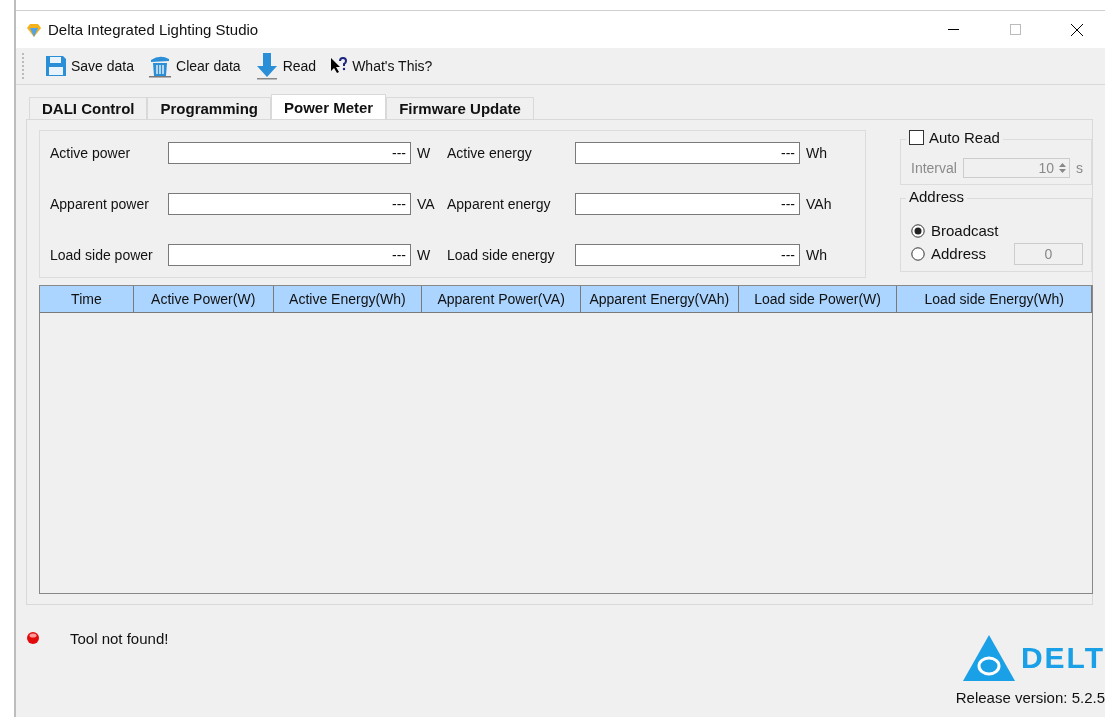  What do you see at coordinates (102, 255) in the screenshot?
I see `field-label: Load side power` at bounding box center [102, 255].